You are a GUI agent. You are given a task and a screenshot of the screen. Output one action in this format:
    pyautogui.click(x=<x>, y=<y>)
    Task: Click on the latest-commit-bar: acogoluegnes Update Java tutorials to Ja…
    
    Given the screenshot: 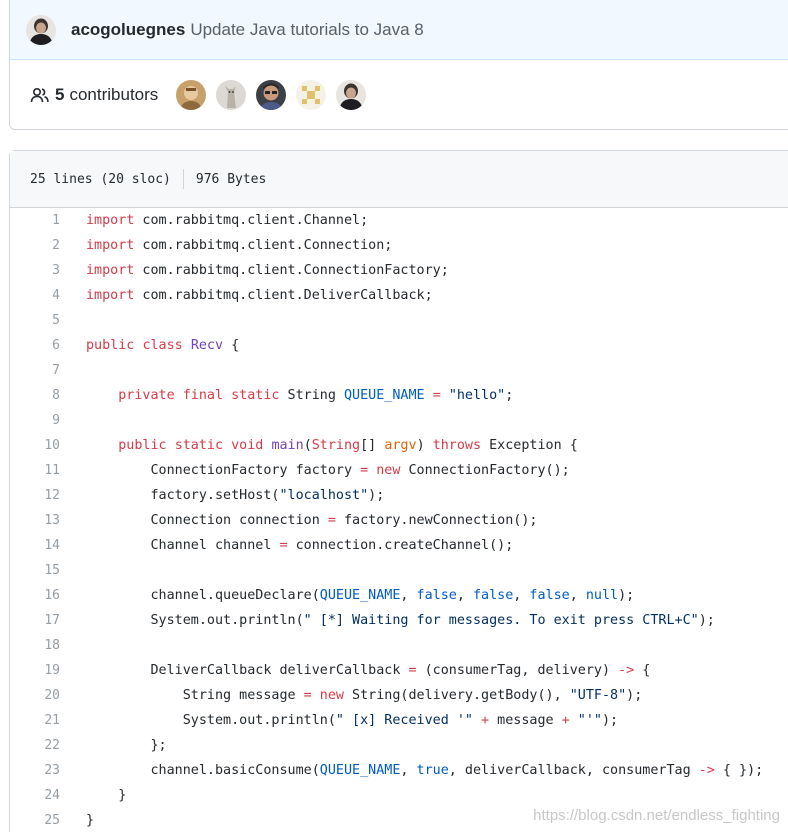 What is the action you would take?
    pyautogui.click(x=399, y=30)
    